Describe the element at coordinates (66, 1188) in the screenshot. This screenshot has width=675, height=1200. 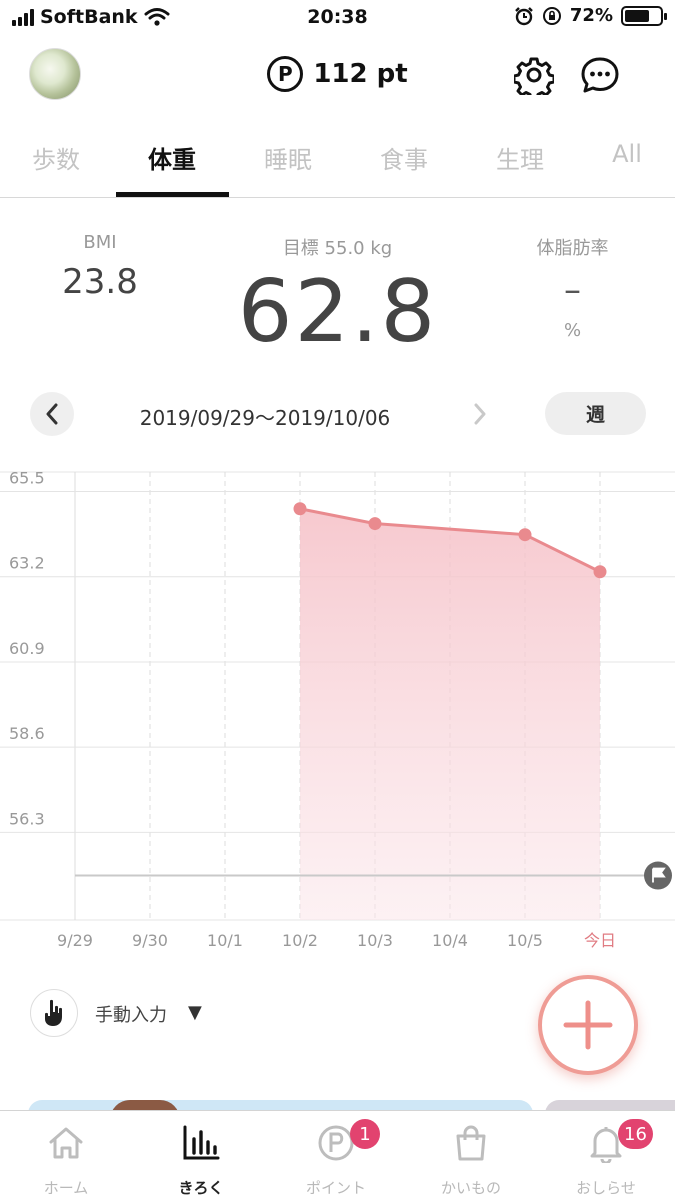
I see `nav-home-label: ホーム` at that location.